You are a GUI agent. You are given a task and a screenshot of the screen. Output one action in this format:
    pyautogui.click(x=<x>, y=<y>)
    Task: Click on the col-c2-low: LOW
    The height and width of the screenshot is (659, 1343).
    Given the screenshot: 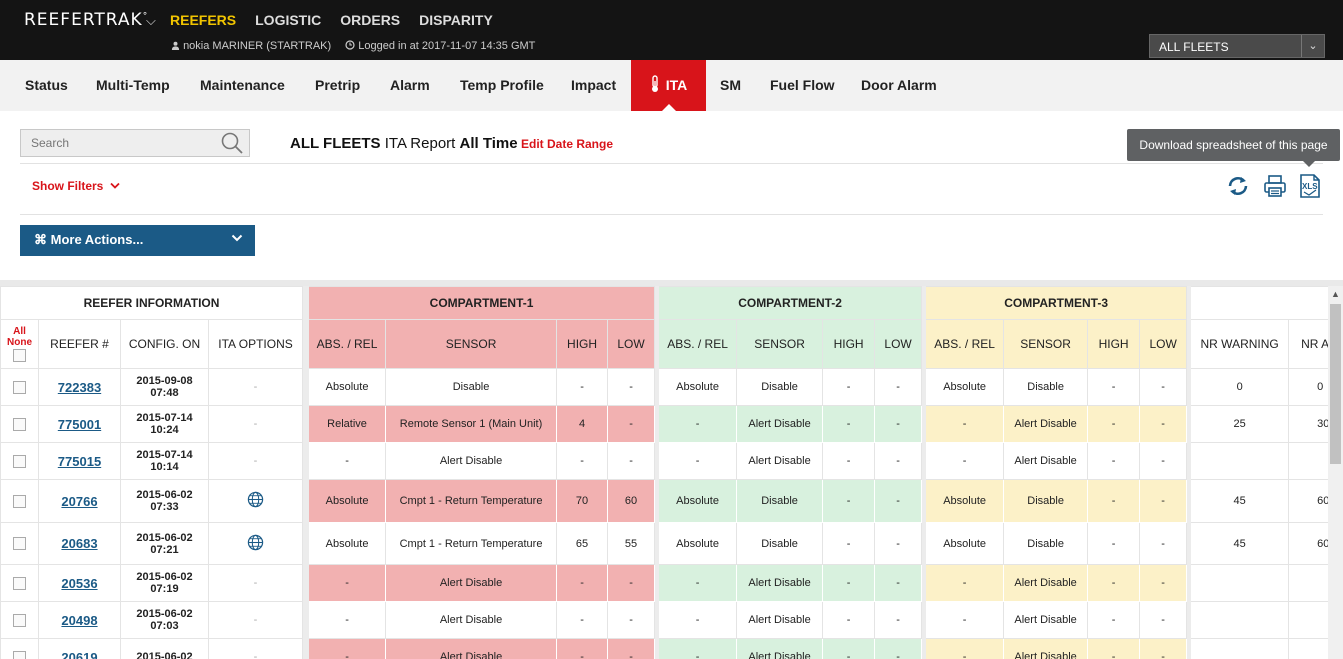 What is the action you would take?
    pyautogui.click(x=898, y=344)
    